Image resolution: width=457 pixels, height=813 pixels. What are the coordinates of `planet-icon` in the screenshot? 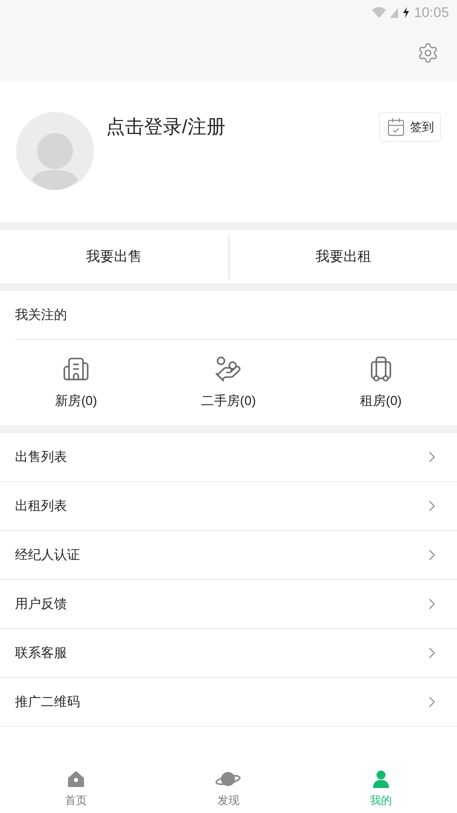 It's located at (228, 779).